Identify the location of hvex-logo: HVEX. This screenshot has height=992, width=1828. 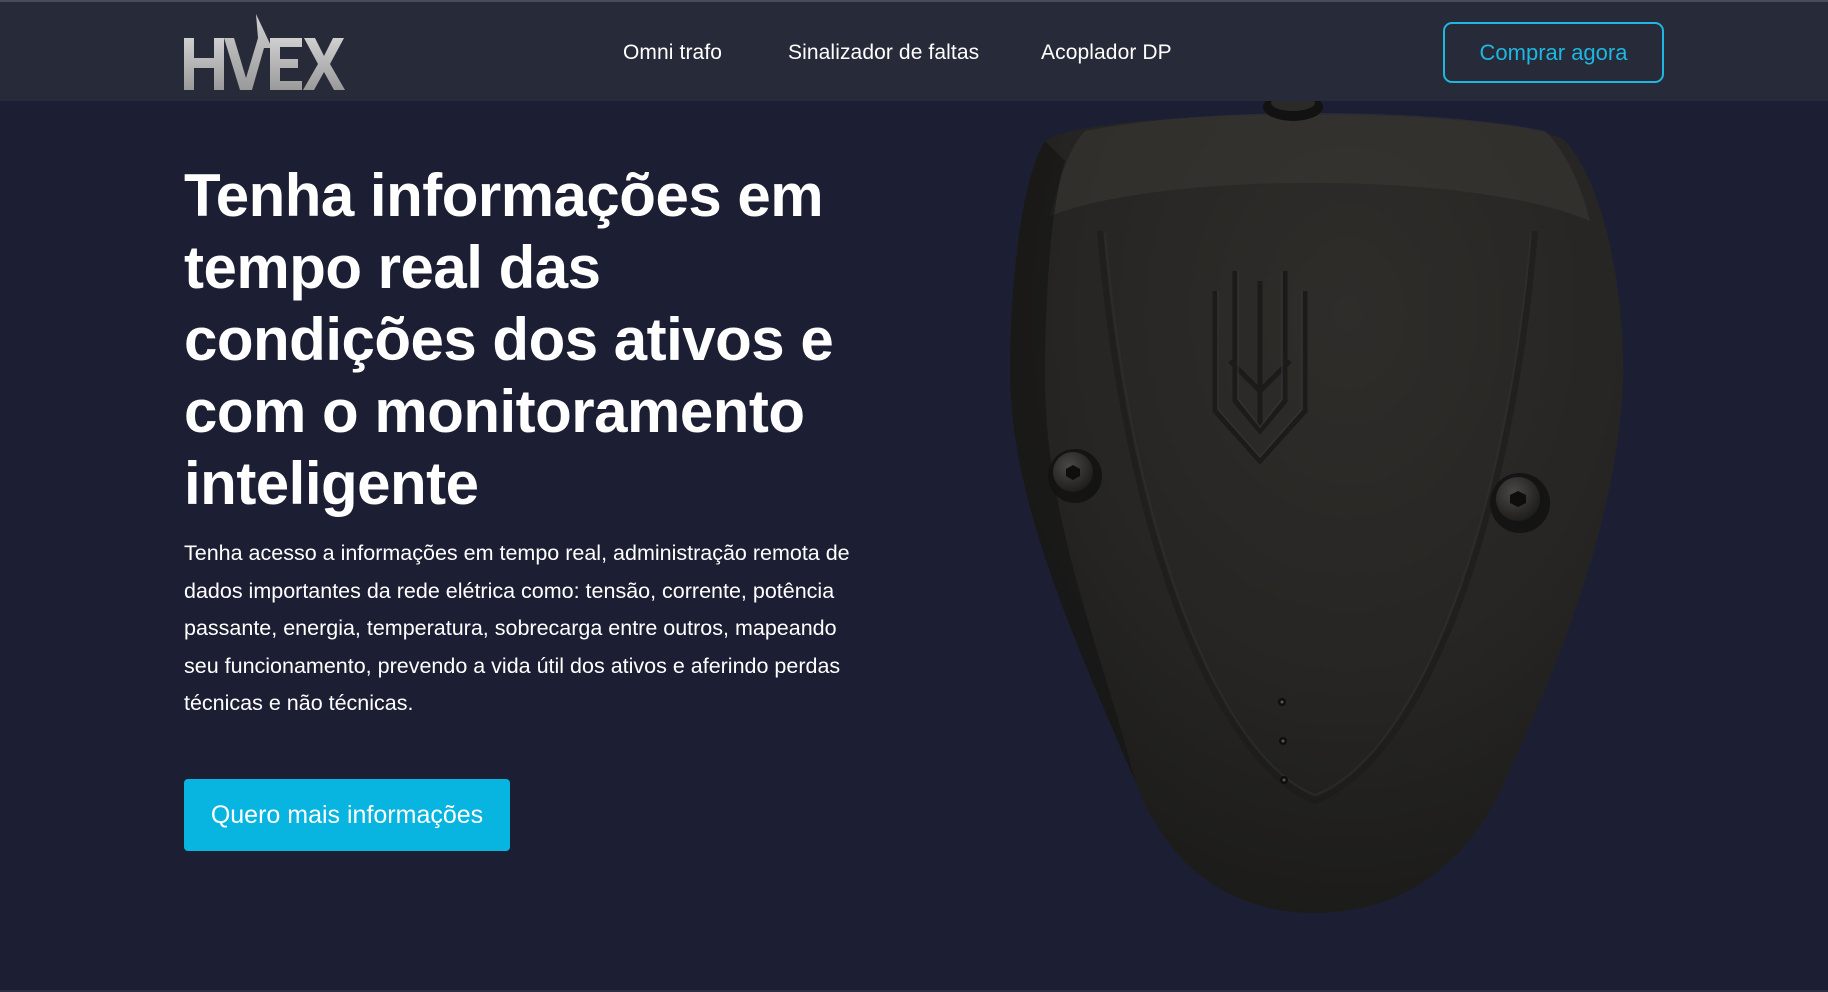
(266, 52).